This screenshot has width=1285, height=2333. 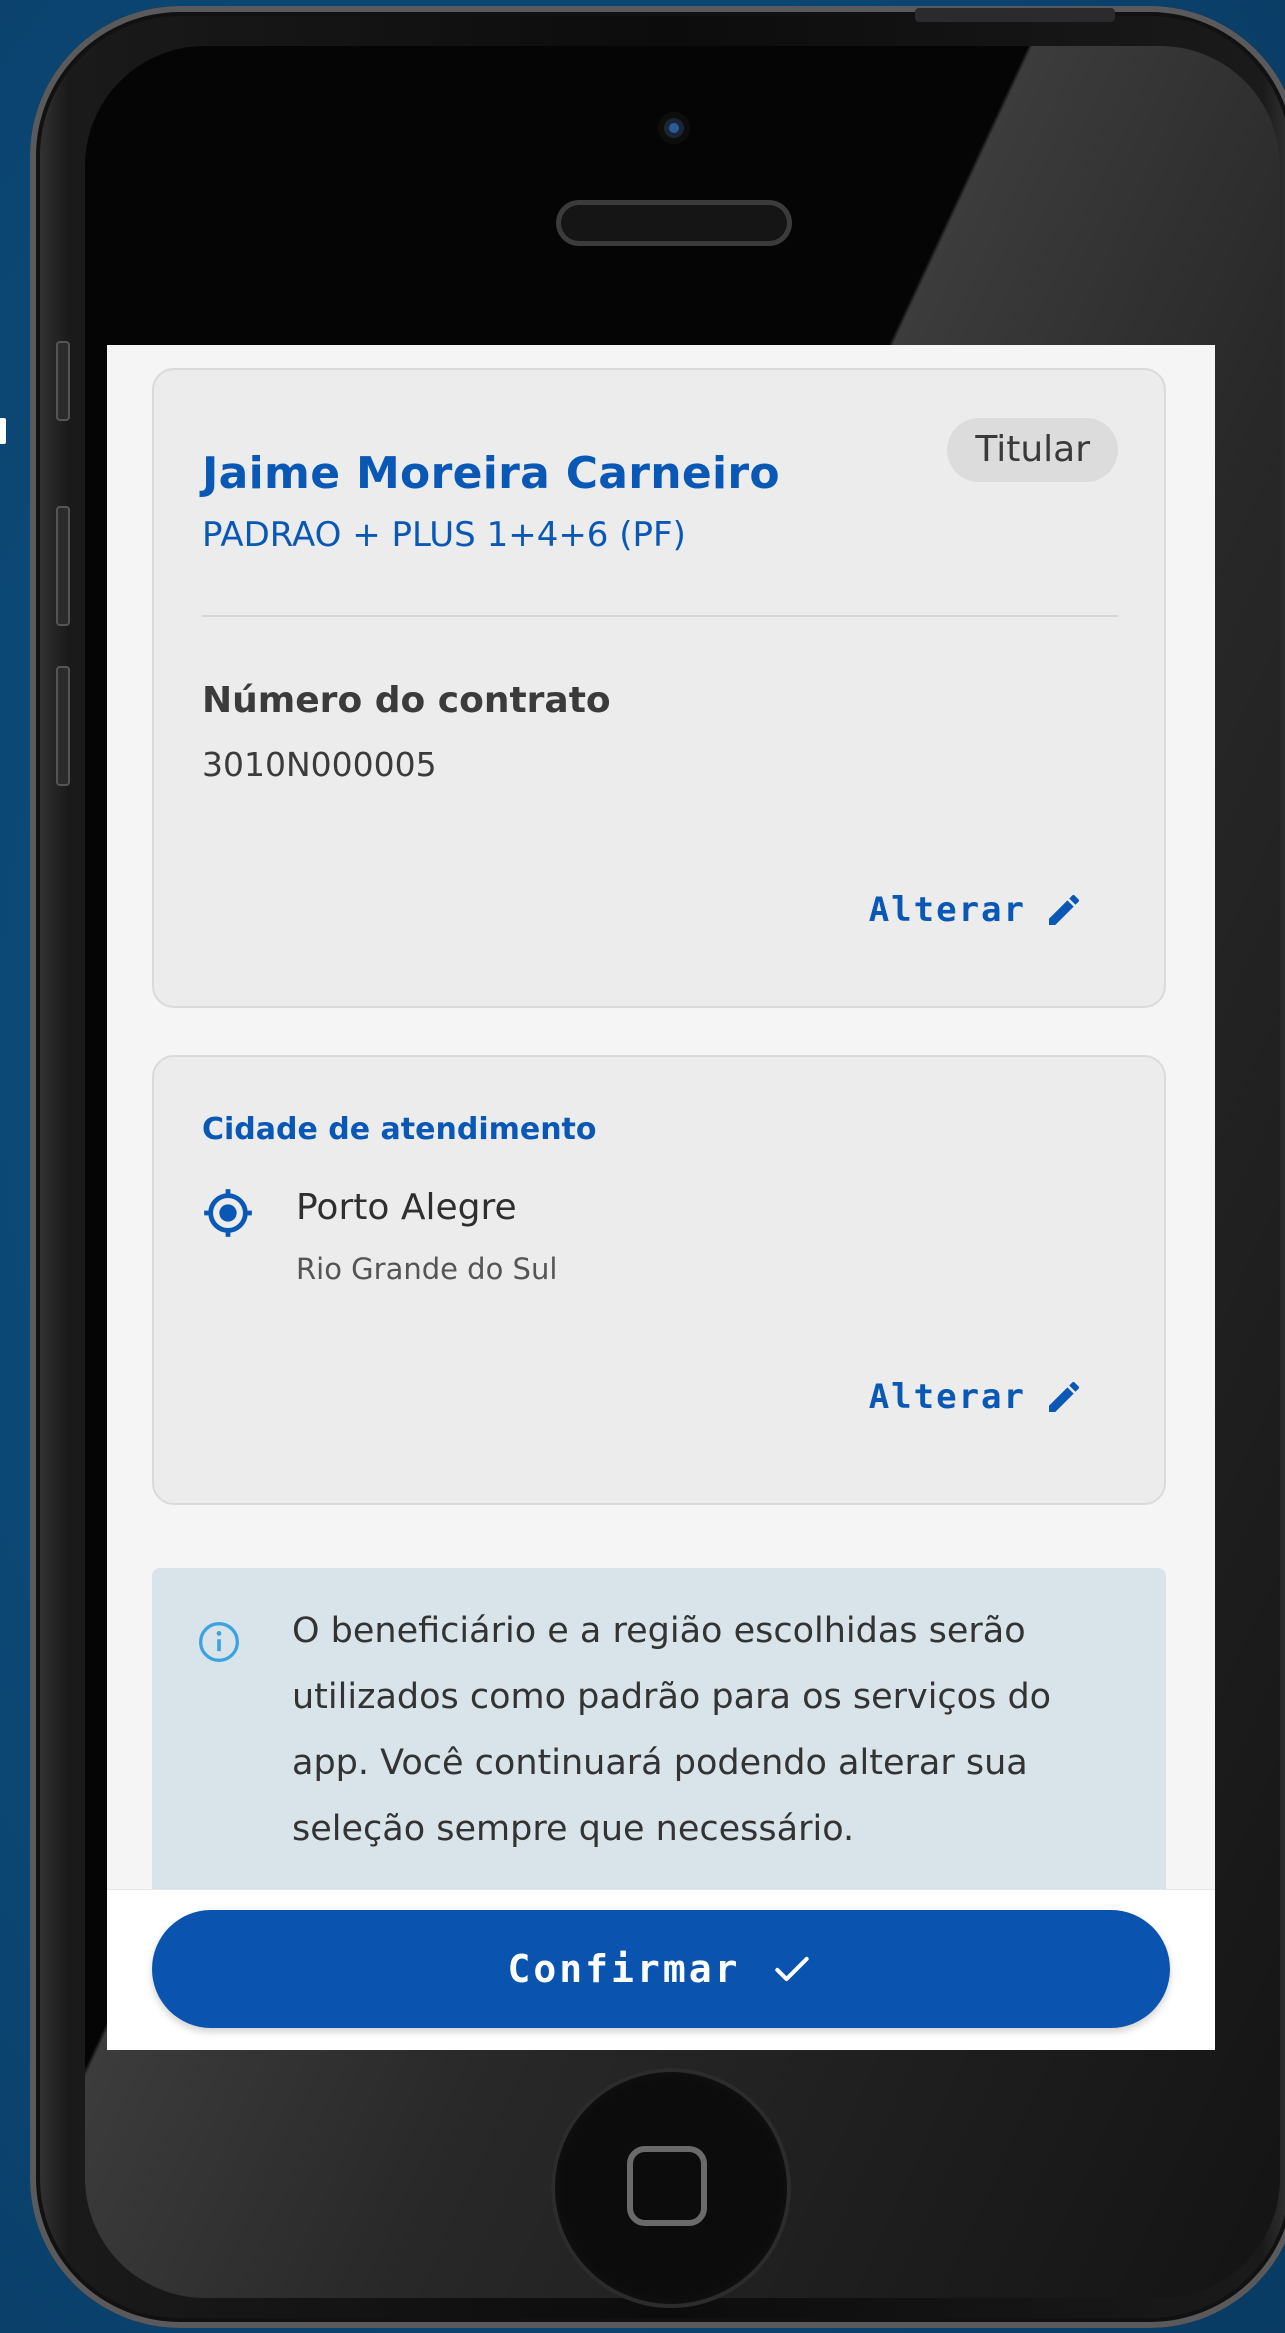 What do you see at coordinates (792, 1969) in the screenshot?
I see `check-icon` at bounding box center [792, 1969].